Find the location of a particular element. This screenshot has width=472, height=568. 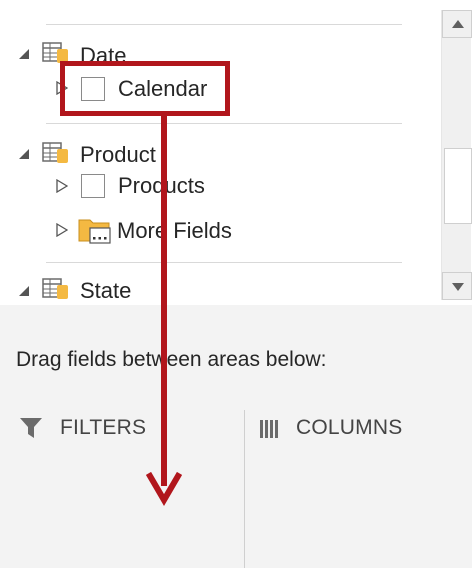

field-label-more-fields: More Fields is located at coordinates (174, 231).